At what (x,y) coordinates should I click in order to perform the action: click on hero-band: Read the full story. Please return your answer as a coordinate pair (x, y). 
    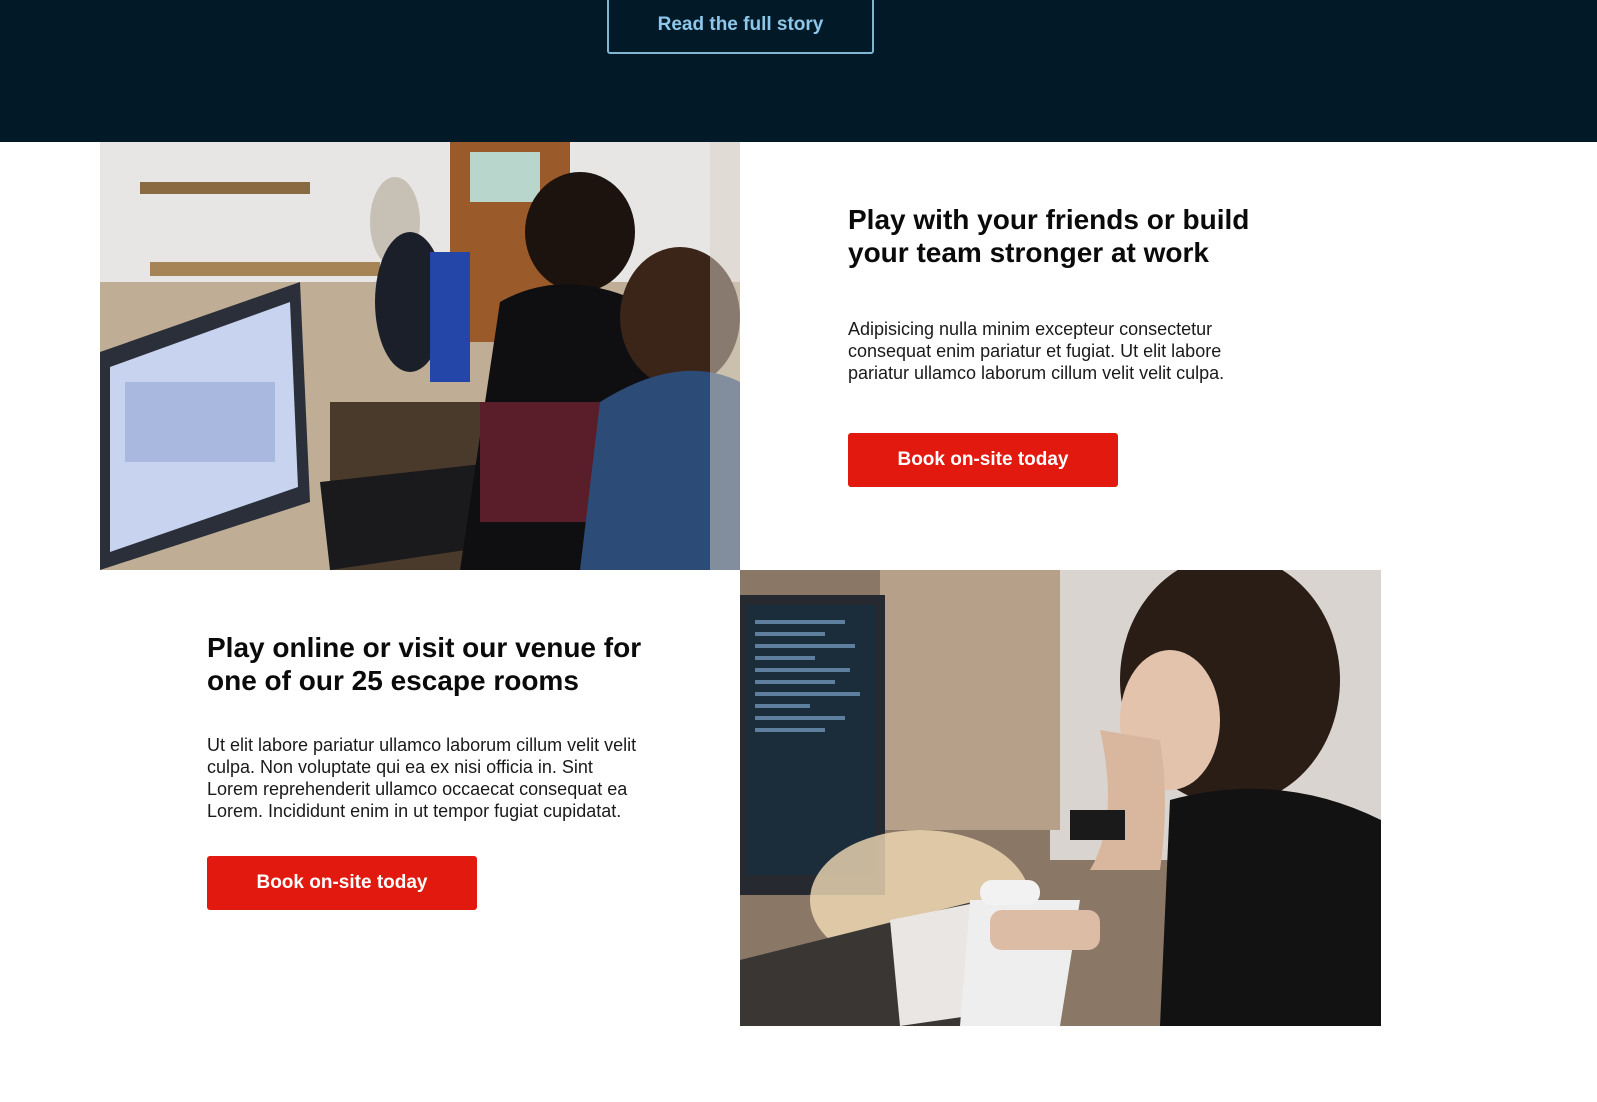
    Looking at the image, I should click on (798, 71).